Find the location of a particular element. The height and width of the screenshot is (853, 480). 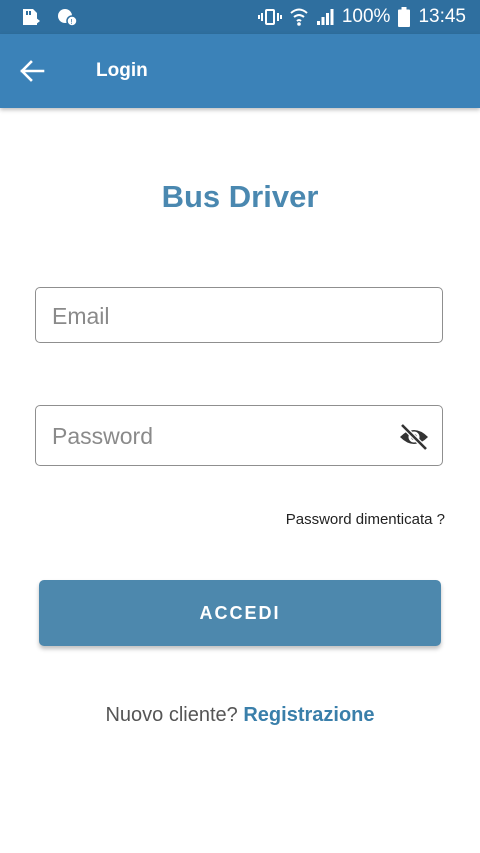

back-button is located at coordinates (32, 71).